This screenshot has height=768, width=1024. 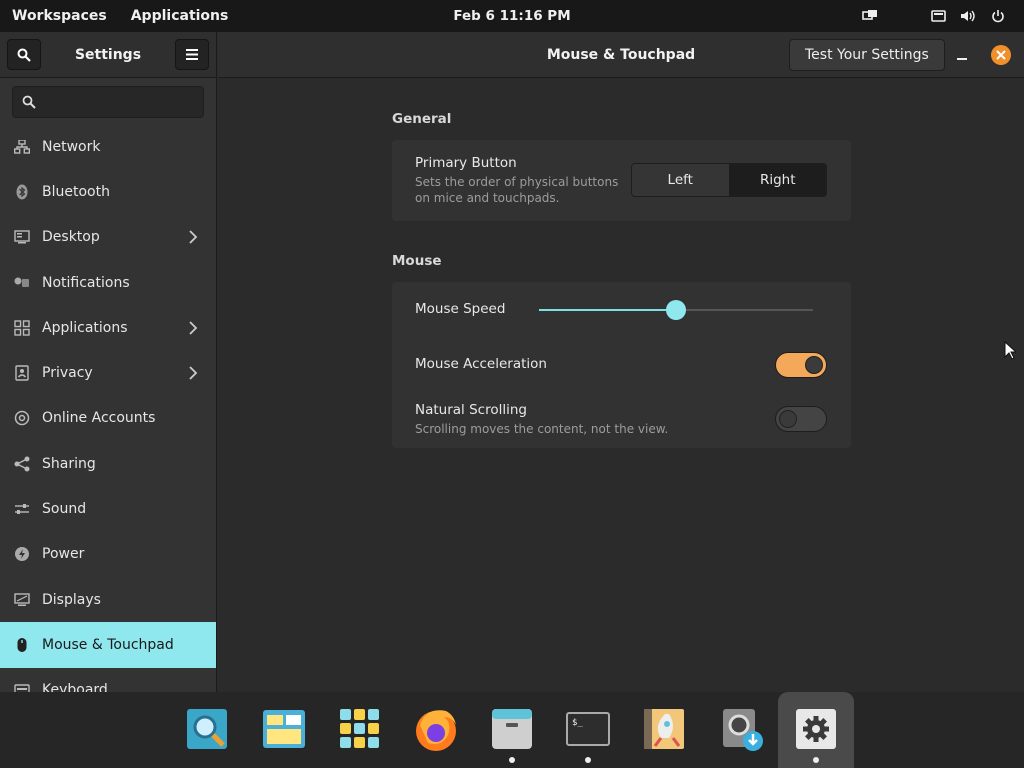 What do you see at coordinates (816, 732) in the screenshot?
I see `dock-settings` at bounding box center [816, 732].